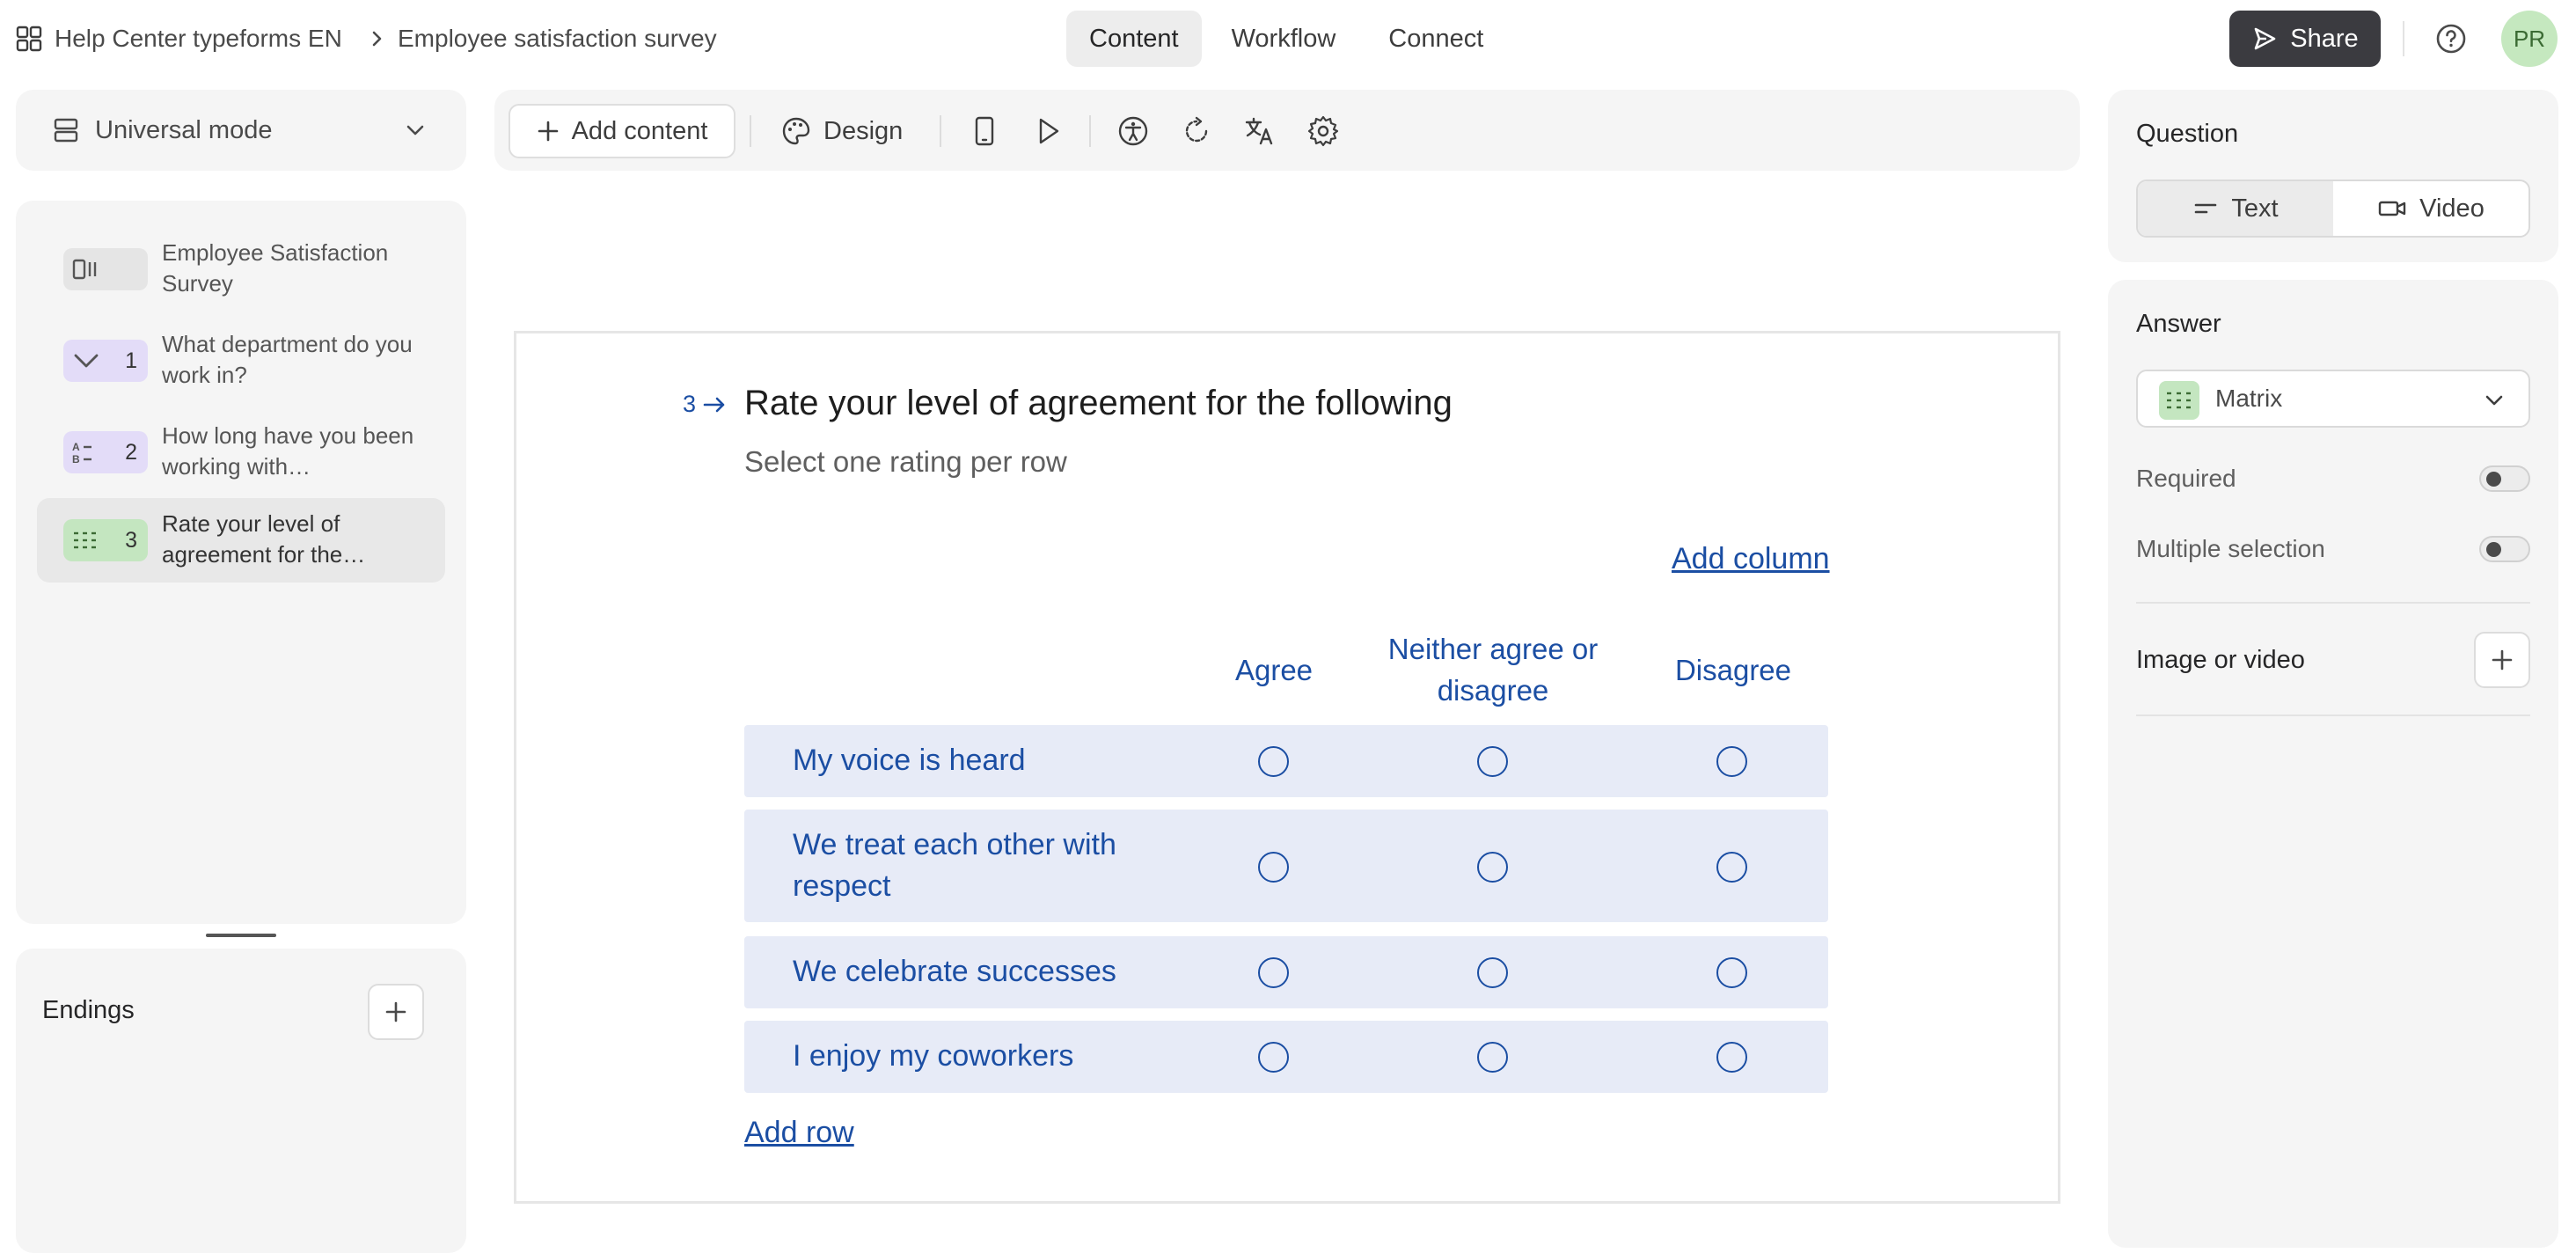 Image resolution: width=2576 pixels, height=1253 pixels. Describe the element at coordinates (131, 452) in the screenshot. I see `question-number: 2` at that location.